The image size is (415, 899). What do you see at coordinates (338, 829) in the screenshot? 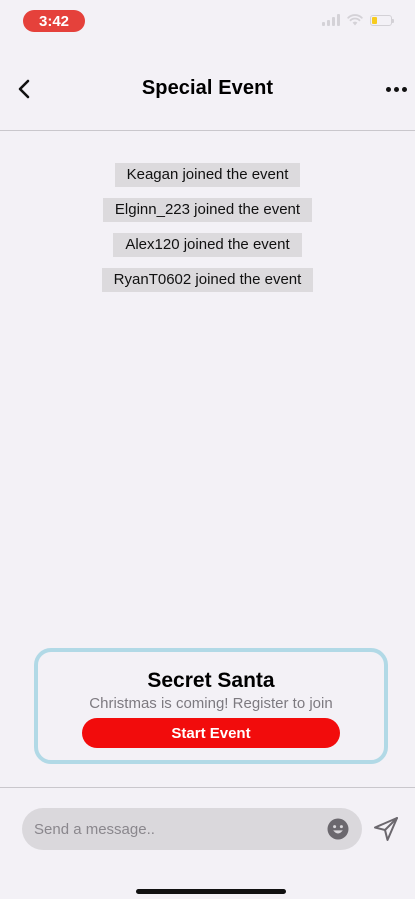
I see `emoji-icon` at bounding box center [338, 829].